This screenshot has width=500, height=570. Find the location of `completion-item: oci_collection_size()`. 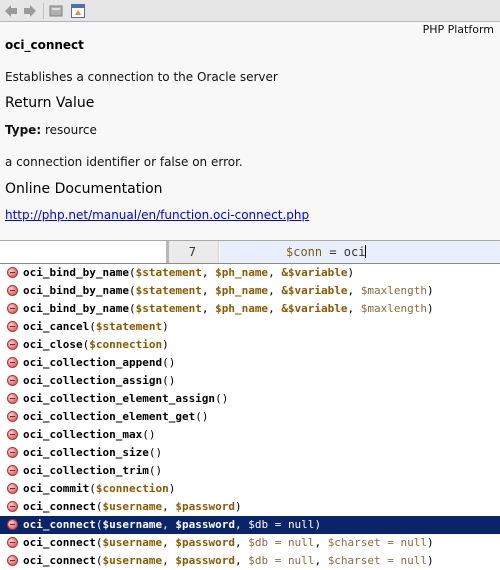

completion-item: oci_collection_size() is located at coordinates (250, 453).